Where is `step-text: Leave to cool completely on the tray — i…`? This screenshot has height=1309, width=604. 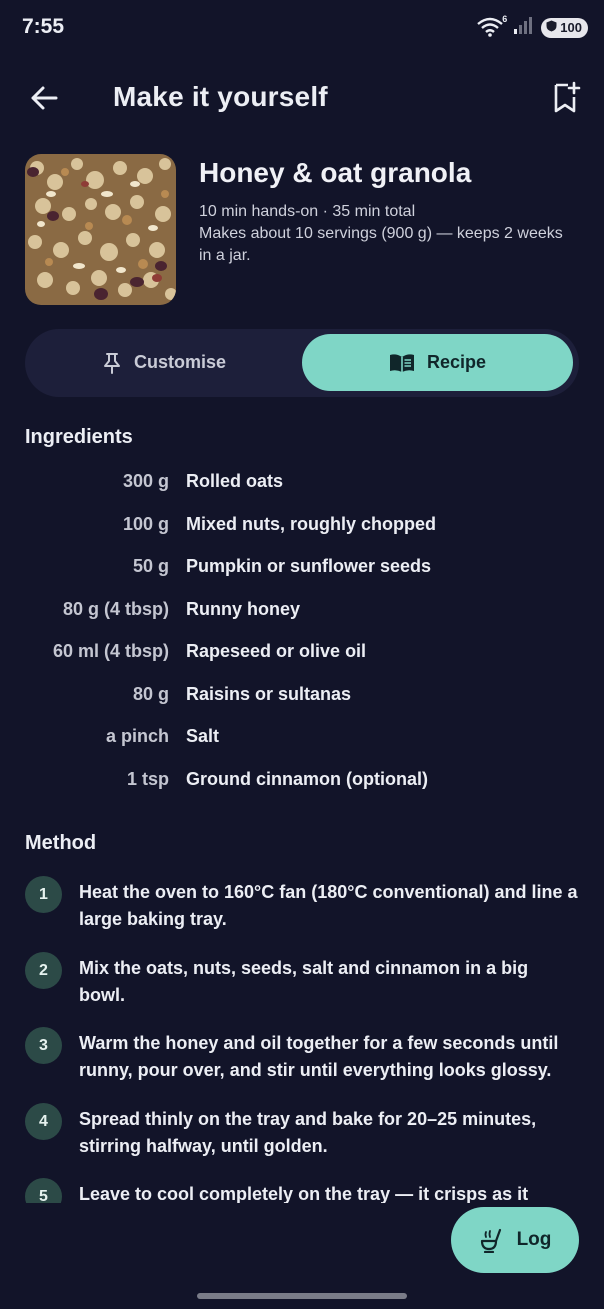 step-text: Leave to cool completely on the tray — i… is located at coordinates (304, 1193).